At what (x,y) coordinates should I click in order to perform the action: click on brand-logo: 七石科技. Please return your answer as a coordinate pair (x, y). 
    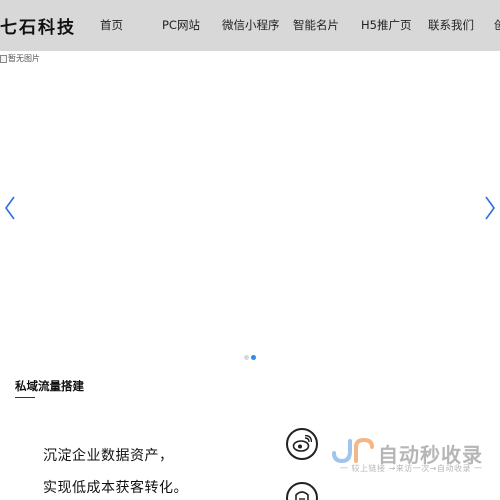
    Looking at the image, I should click on (38, 25).